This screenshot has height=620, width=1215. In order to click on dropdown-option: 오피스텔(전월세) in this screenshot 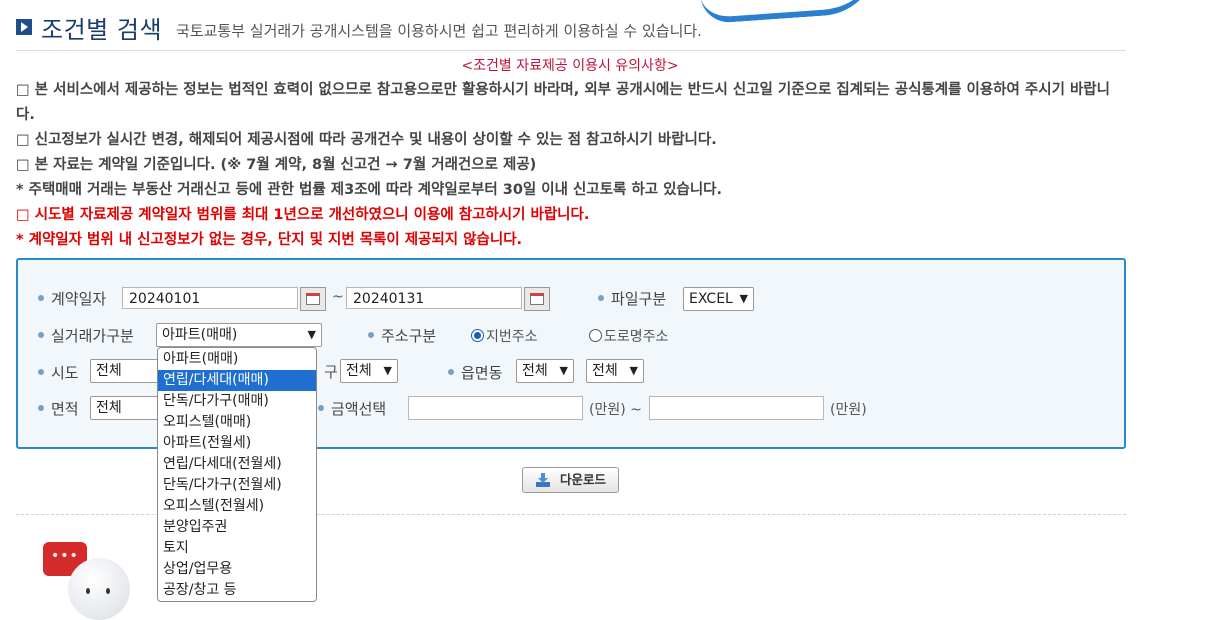, I will do `click(237, 506)`.